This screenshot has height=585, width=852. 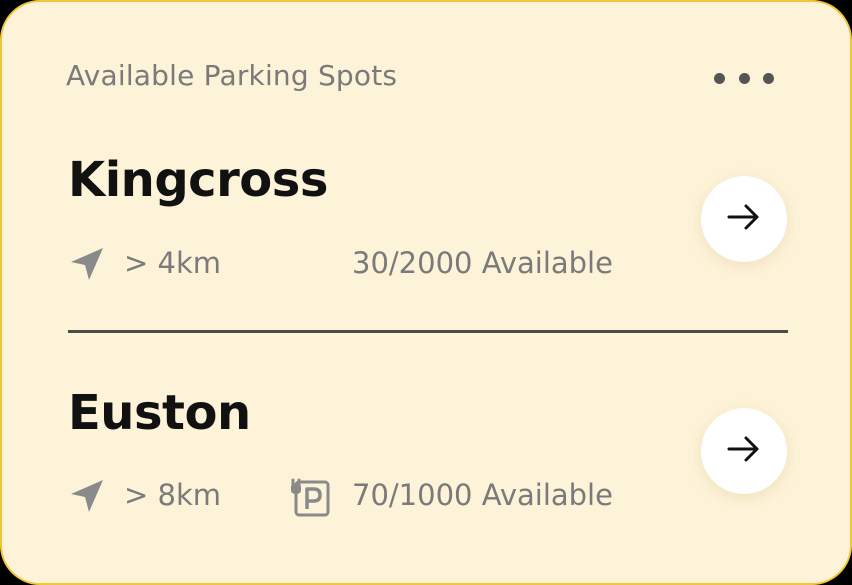 I want to click on go-to-kingcross-button, so click(x=744, y=219).